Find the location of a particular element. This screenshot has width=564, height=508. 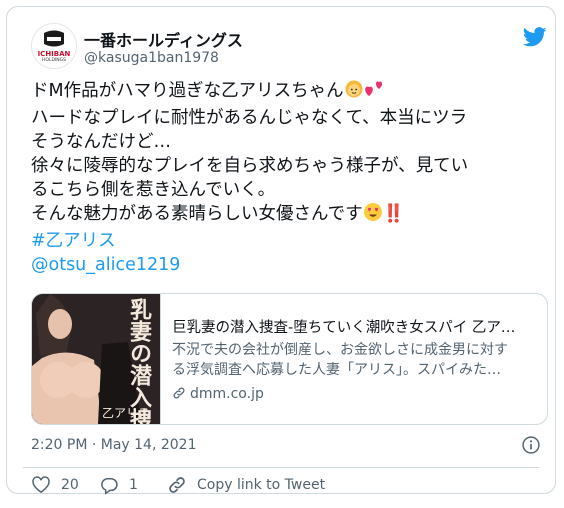

tweet-timestamp: 2:20 PM · May 14, 2021 is located at coordinates (114, 445).